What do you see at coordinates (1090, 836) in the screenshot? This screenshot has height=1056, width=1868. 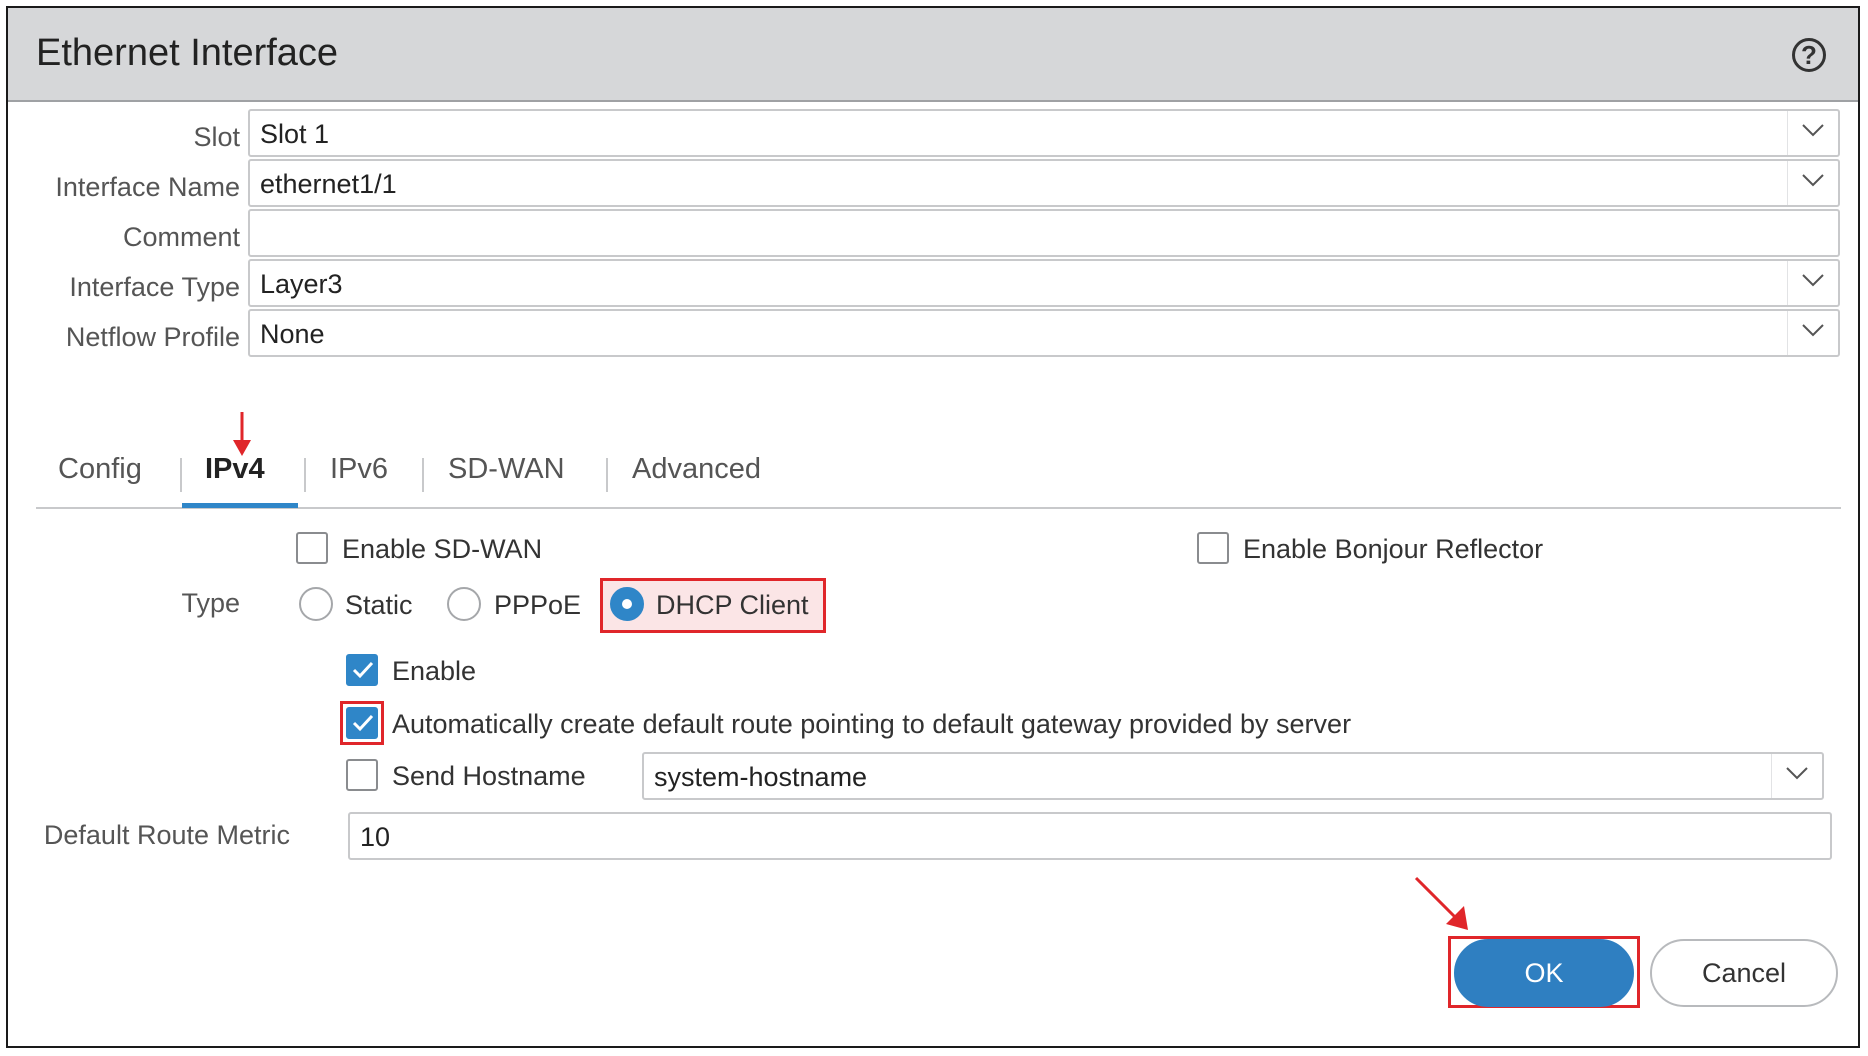 I see `default-route-metric-input: 10` at bounding box center [1090, 836].